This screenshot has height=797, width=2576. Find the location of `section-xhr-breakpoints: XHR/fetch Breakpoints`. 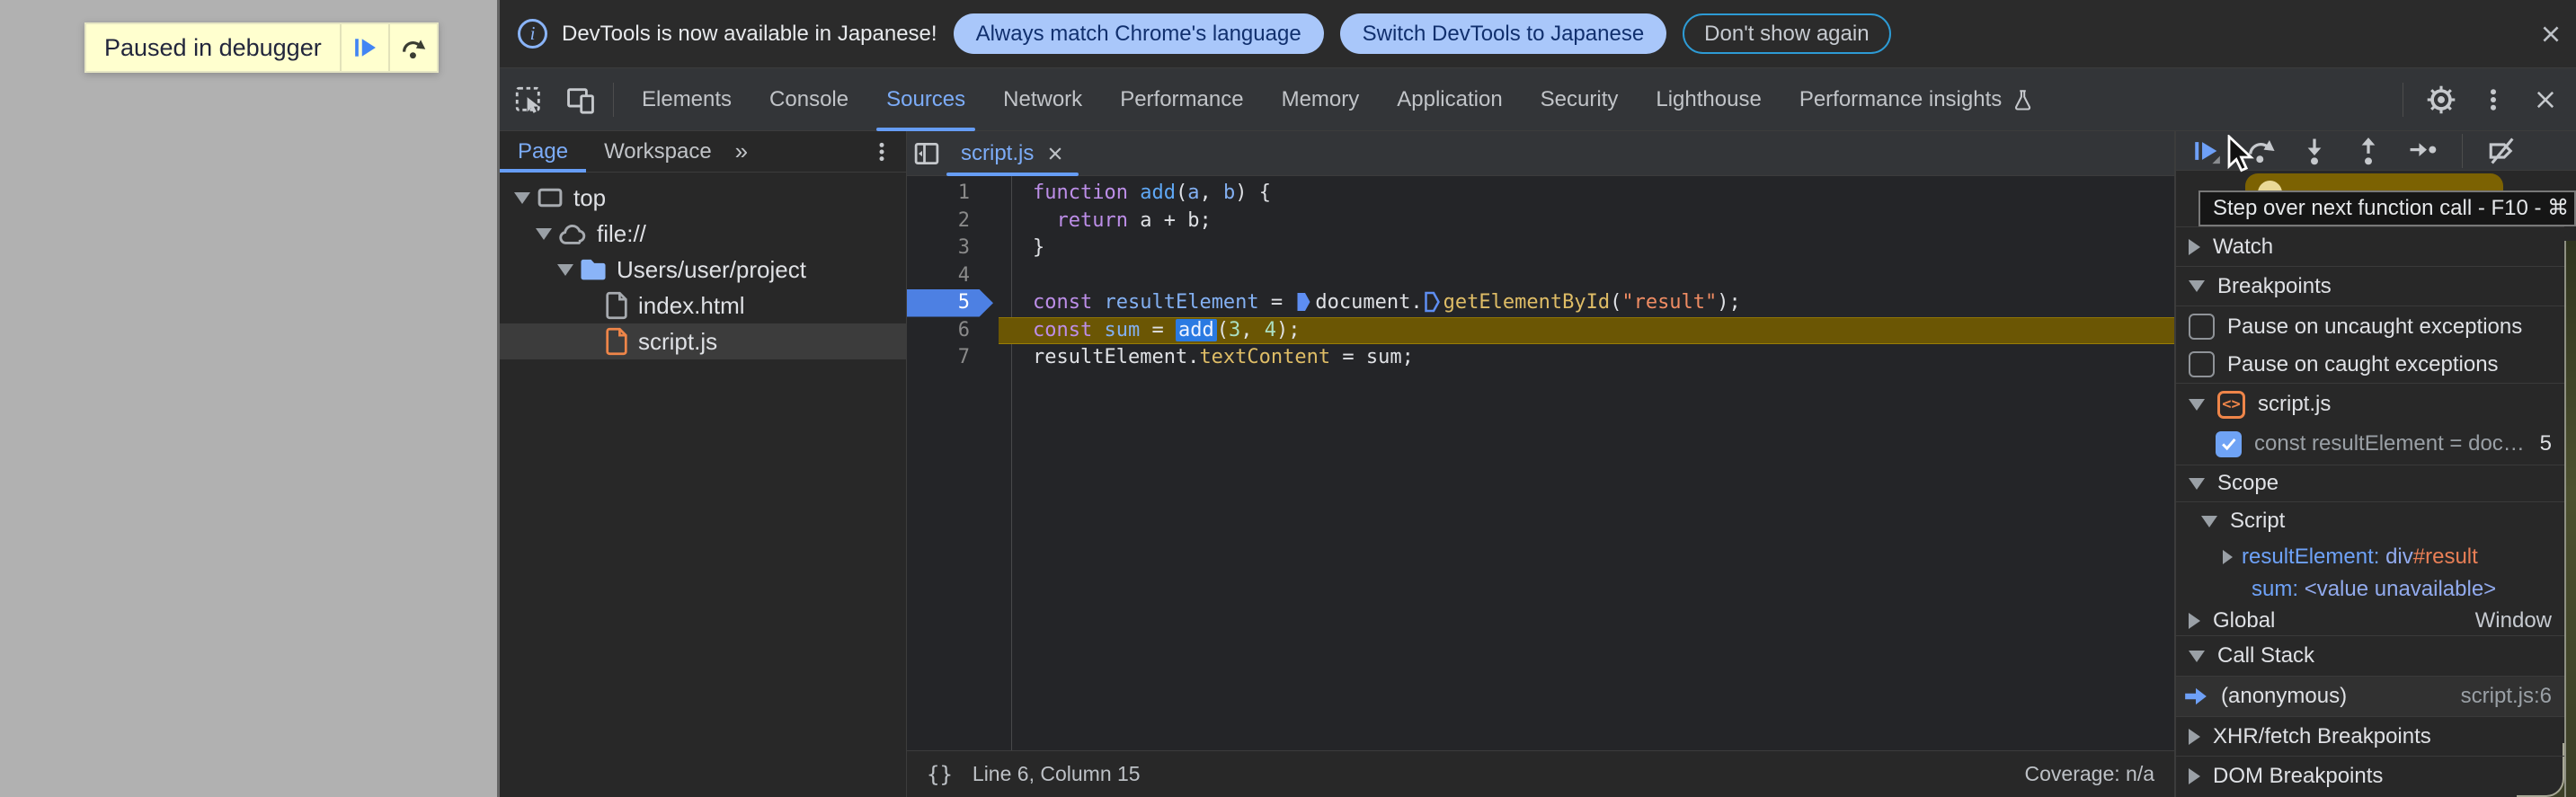

section-xhr-breakpoints: XHR/fetch Breakpoints is located at coordinates (2370, 736).